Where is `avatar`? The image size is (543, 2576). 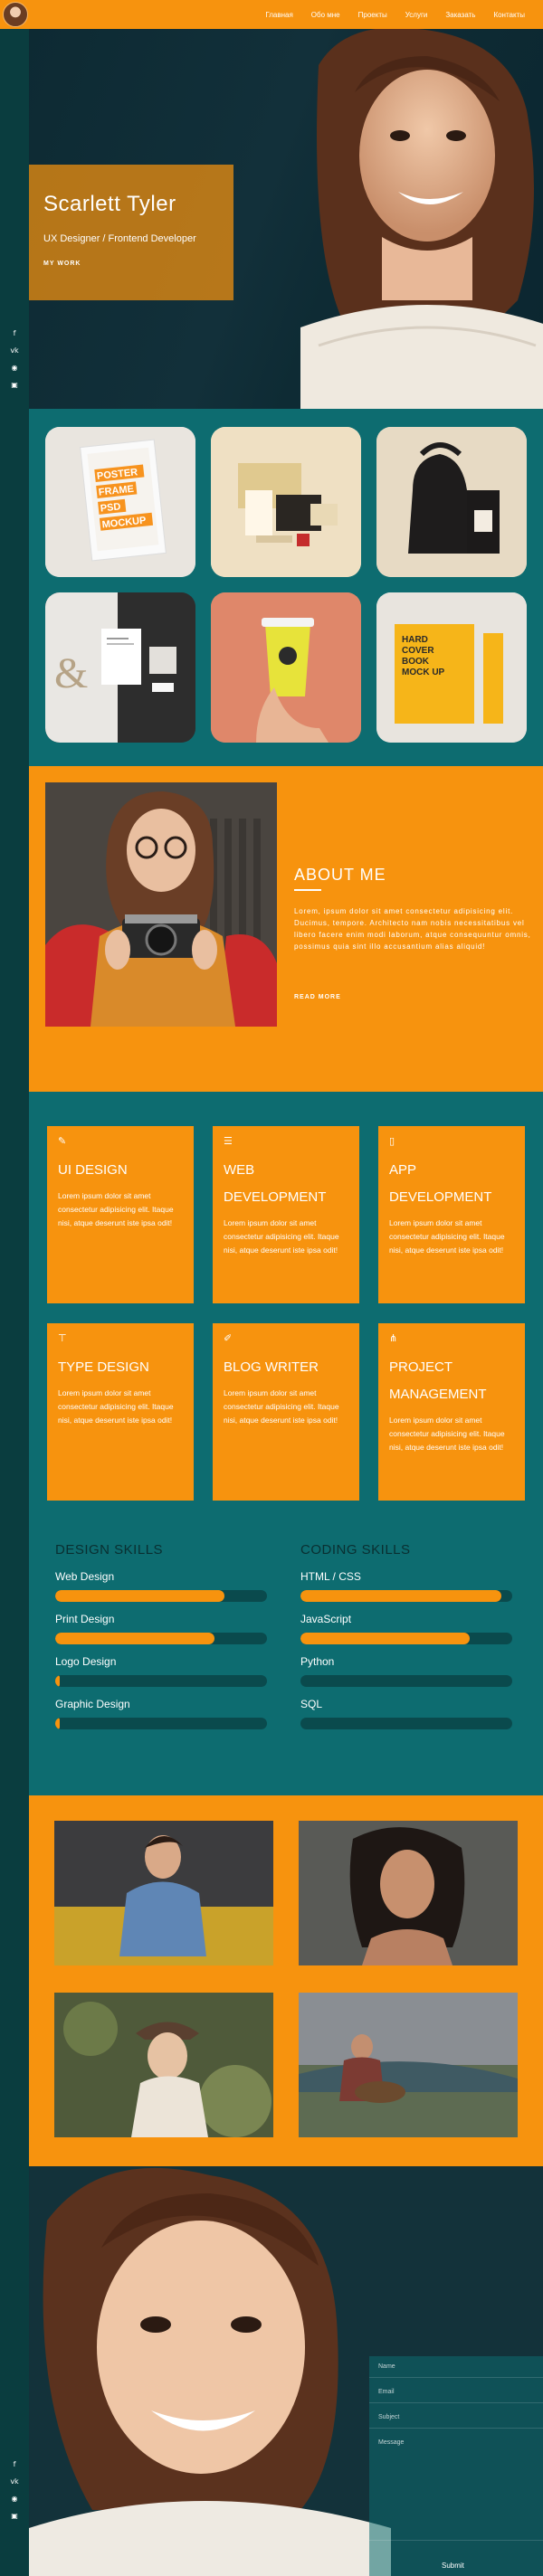 avatar is located at coordinates (16, 15).